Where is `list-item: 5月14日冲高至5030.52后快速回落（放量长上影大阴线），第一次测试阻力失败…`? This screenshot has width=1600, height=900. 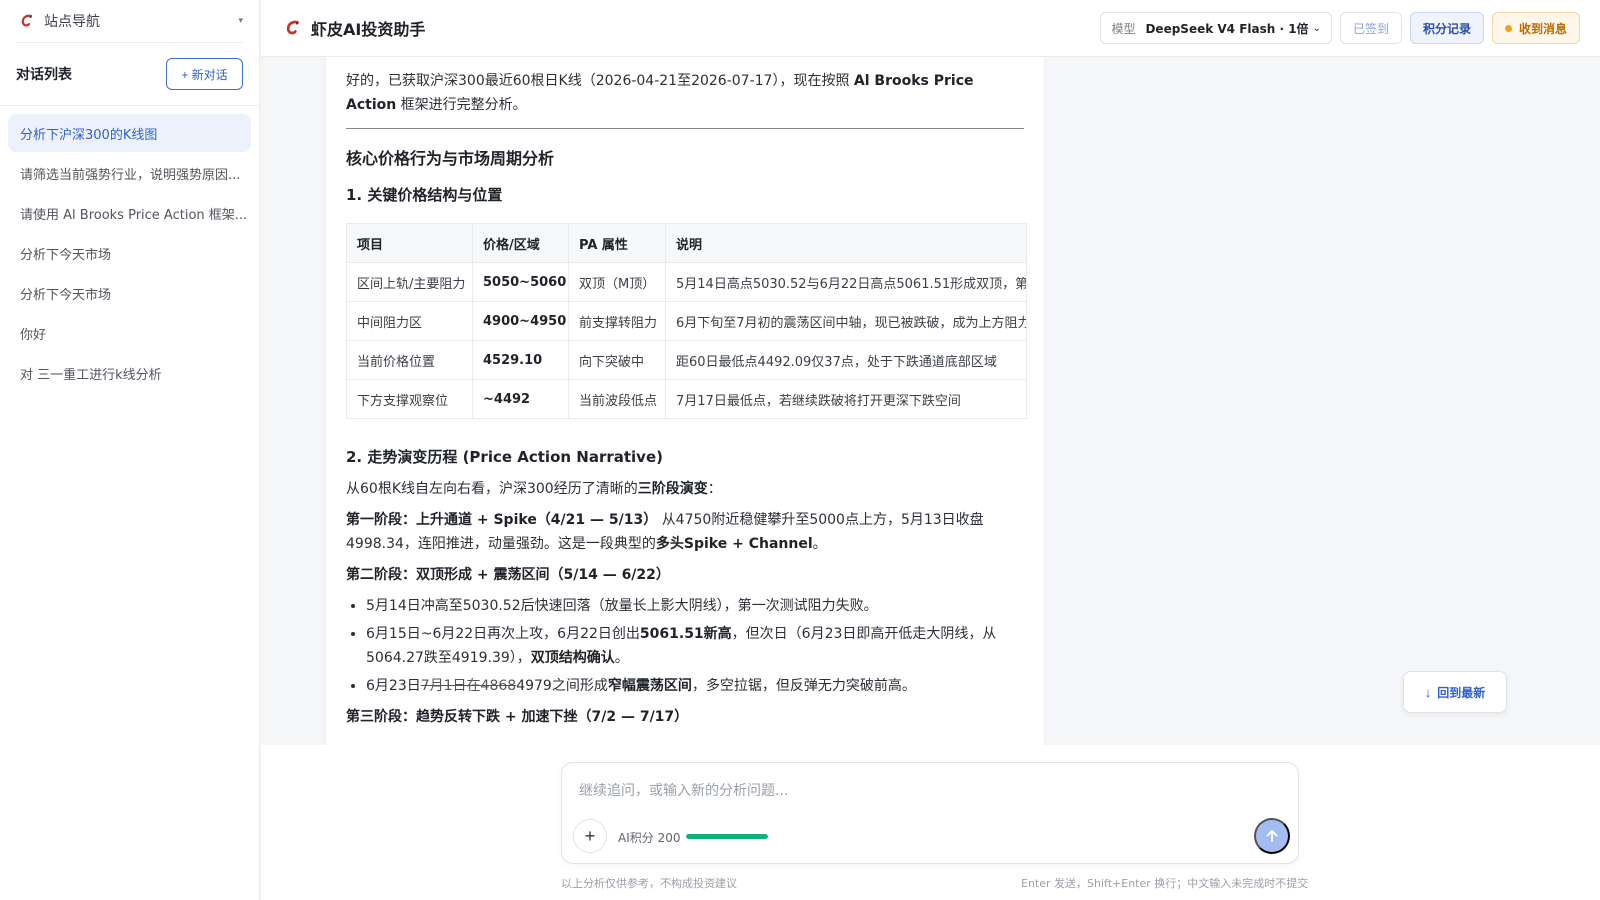
list-item: 5月14日冲高至5030.52后快速回落（放量长上影大阴线），第一次测试阻力失败… is located at coordinates (695, 606).